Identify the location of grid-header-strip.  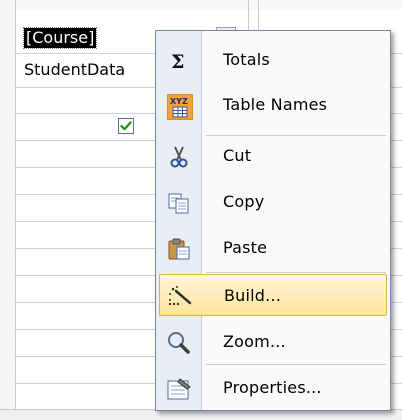
(201, 5).